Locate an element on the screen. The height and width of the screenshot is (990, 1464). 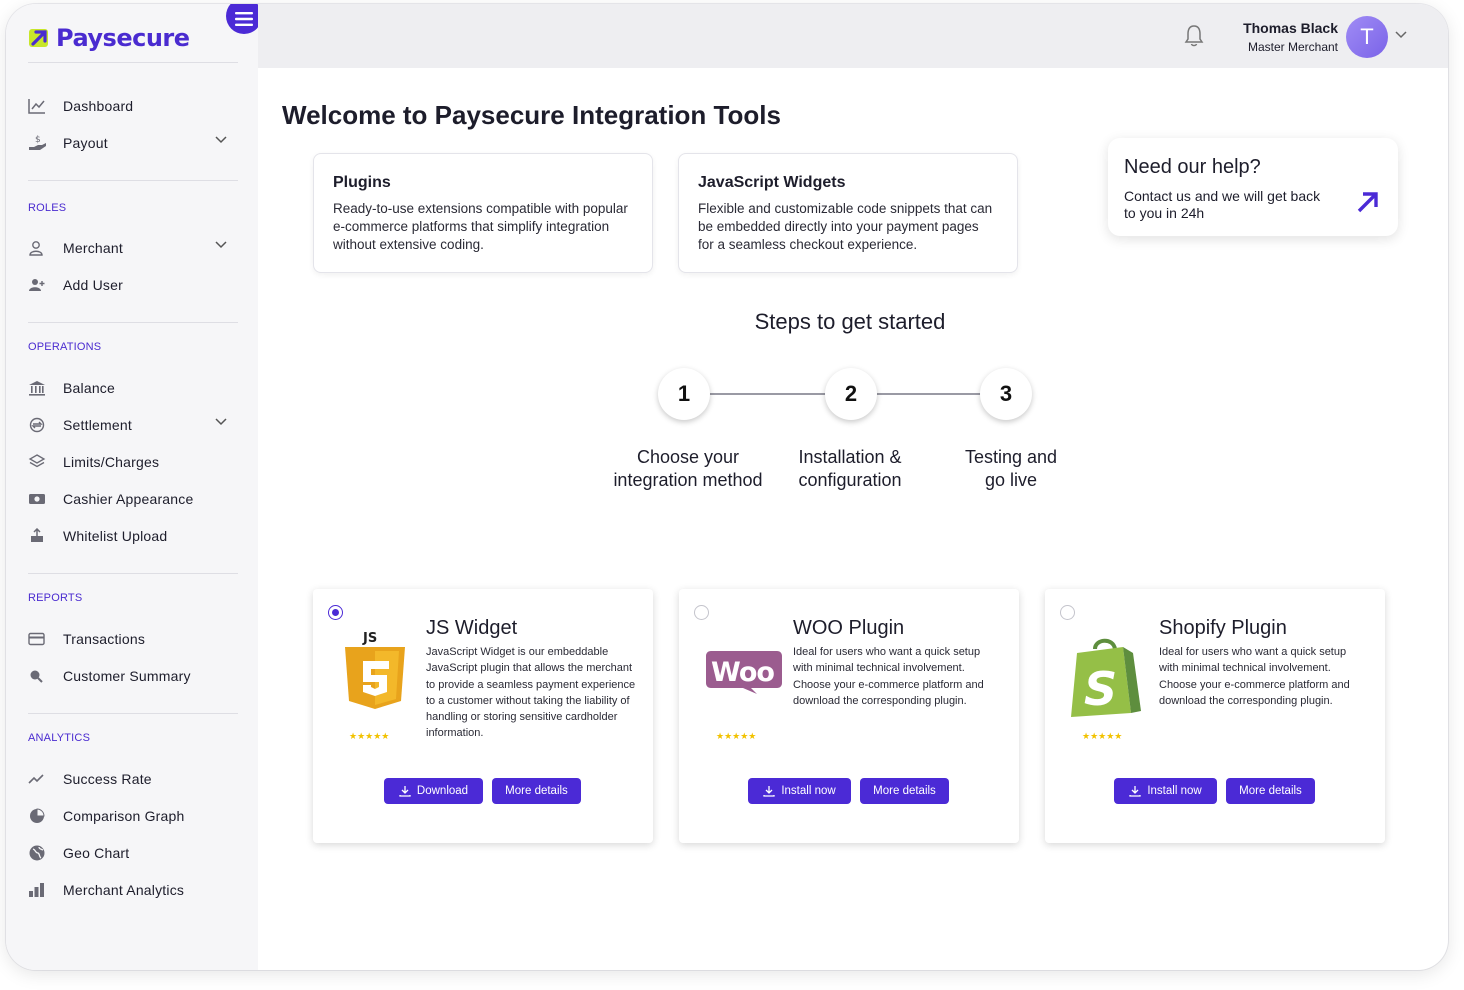
paysecure-logo-icon is located at coordinates (40, 38).